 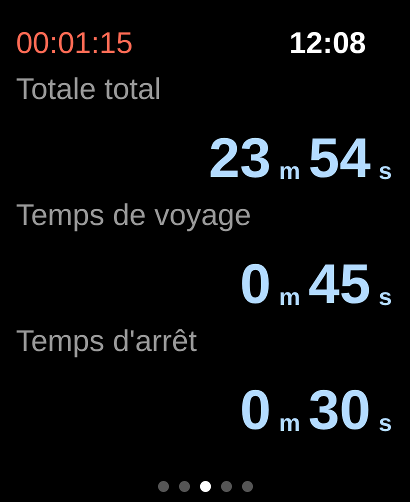 What do you see at coordinates (107, 342) in the screenshot?
I see `metric-label: Temps d'arrêt` at bounding box center [107, 342].